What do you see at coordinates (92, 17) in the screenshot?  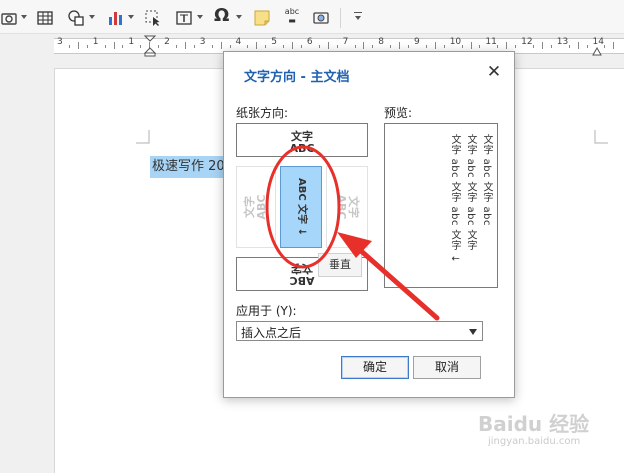 I see `shapes-dropdown-icon` at bounding box center [92, 17].